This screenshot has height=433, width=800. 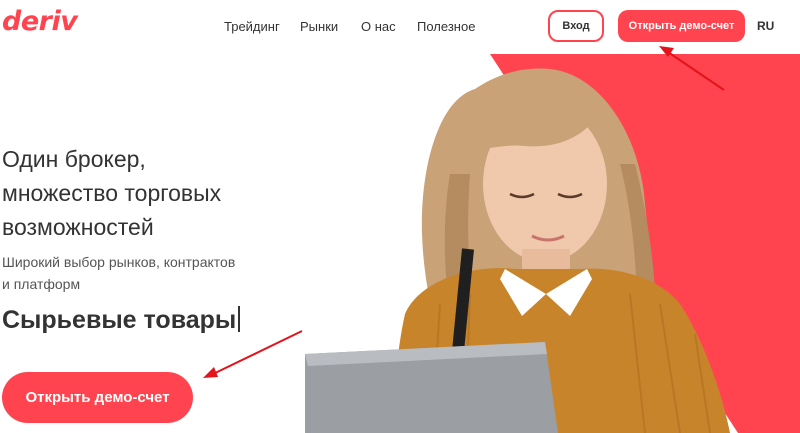 I want to click on hero-subtitle-line-2: и платформ, so click(x=41, y=284).